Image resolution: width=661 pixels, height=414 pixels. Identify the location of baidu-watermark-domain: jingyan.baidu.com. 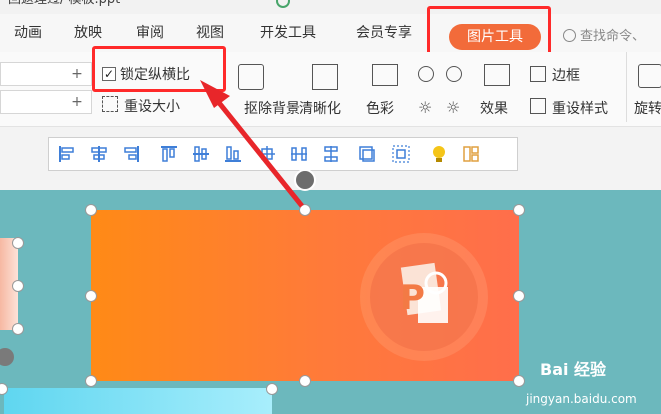
(581, 399).